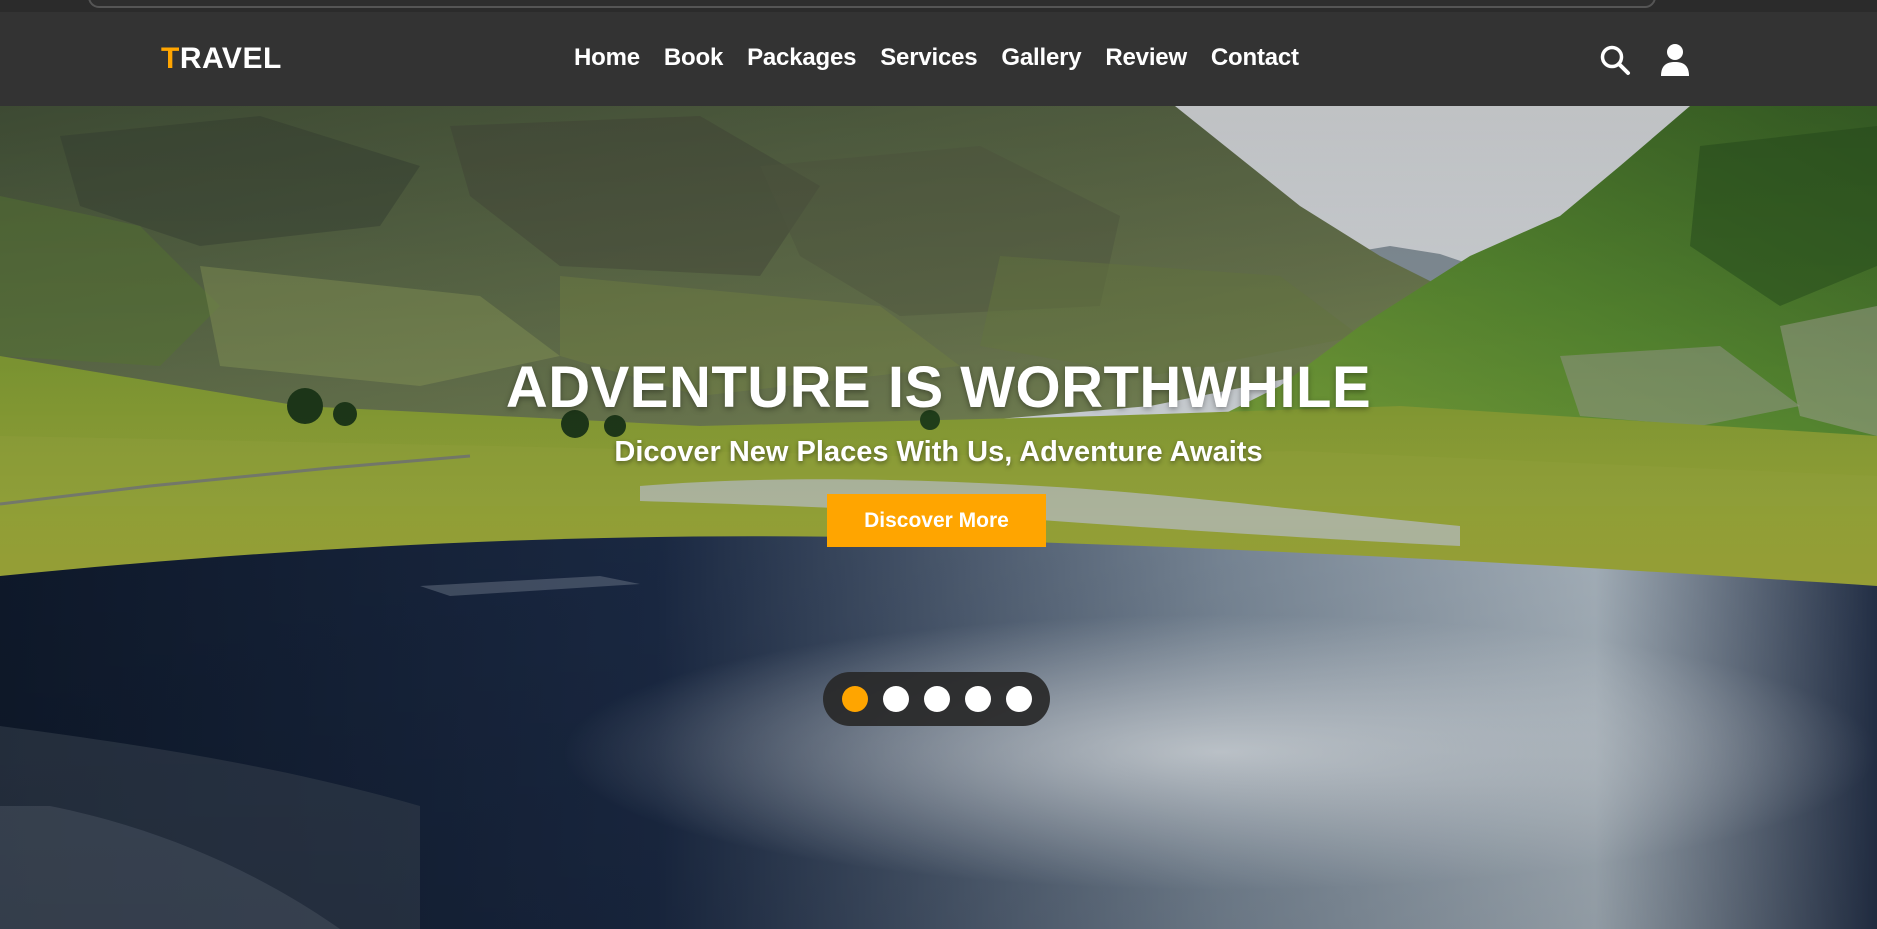  I want to click on logo-text: RAVEL, so click(230, 58).